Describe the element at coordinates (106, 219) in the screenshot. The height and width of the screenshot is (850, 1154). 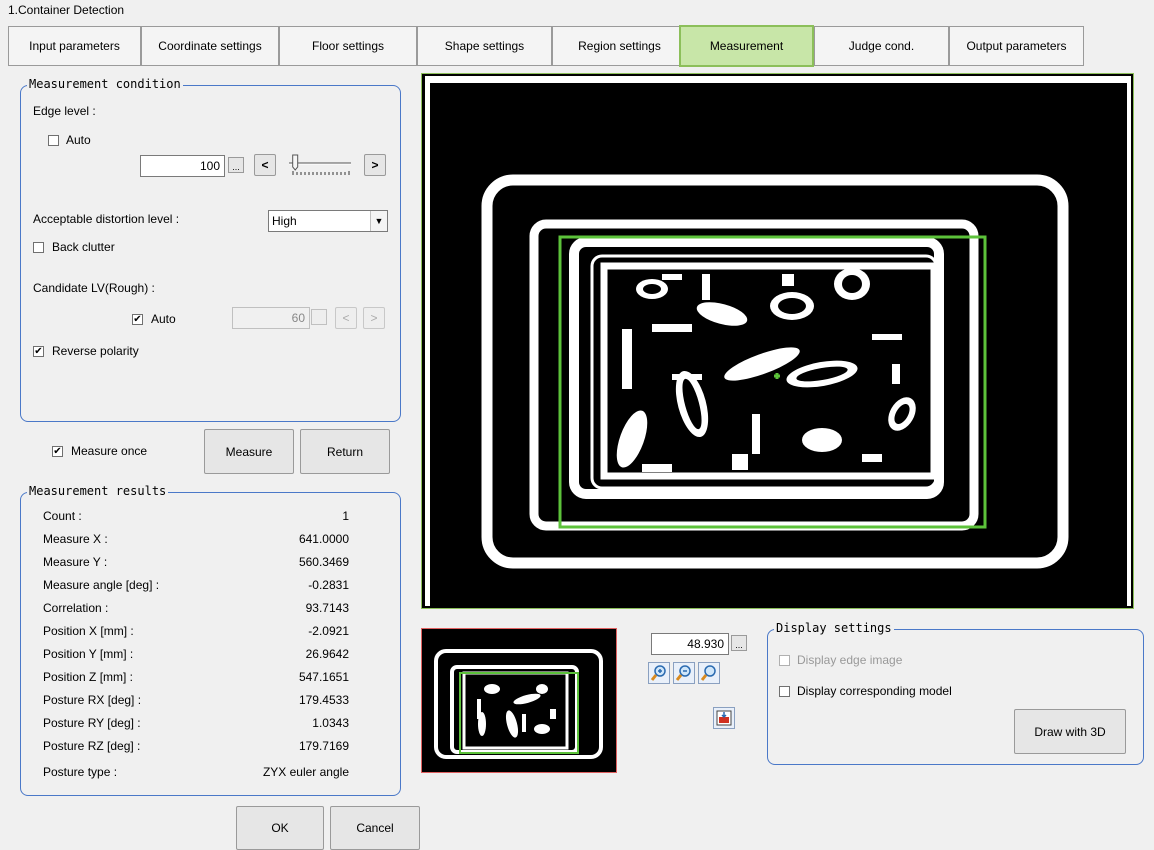
I see `distortion-level-label: Acceptable distortion level :` at that location.